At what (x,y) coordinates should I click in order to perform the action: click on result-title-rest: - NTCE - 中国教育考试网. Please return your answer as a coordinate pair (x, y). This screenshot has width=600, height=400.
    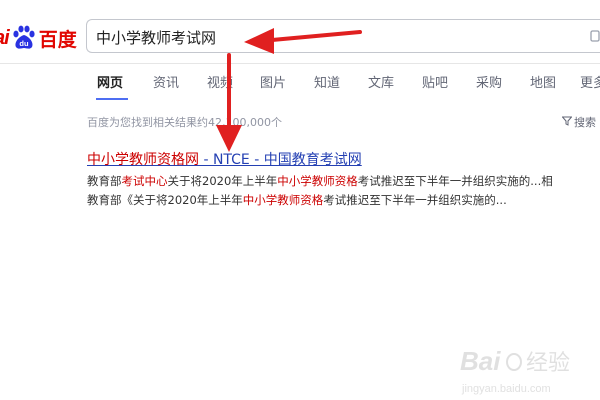
    Looking at the image, I should click on (280, 160).